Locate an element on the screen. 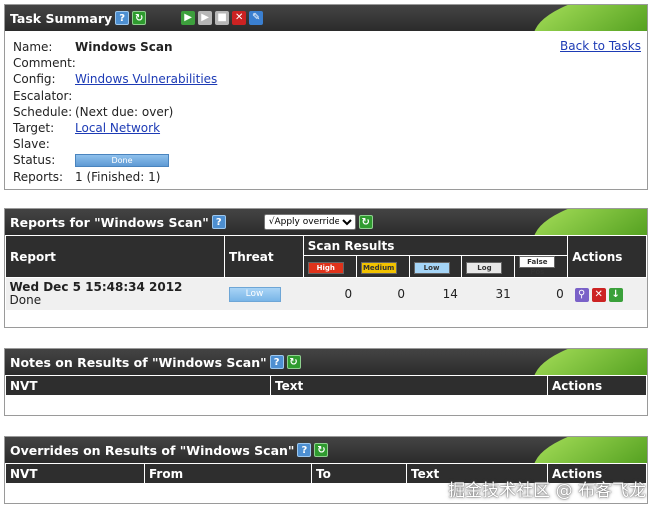 This screenshot has width=662, height=513. escalator-label: Escalator: is located at coordinates (43, 95).